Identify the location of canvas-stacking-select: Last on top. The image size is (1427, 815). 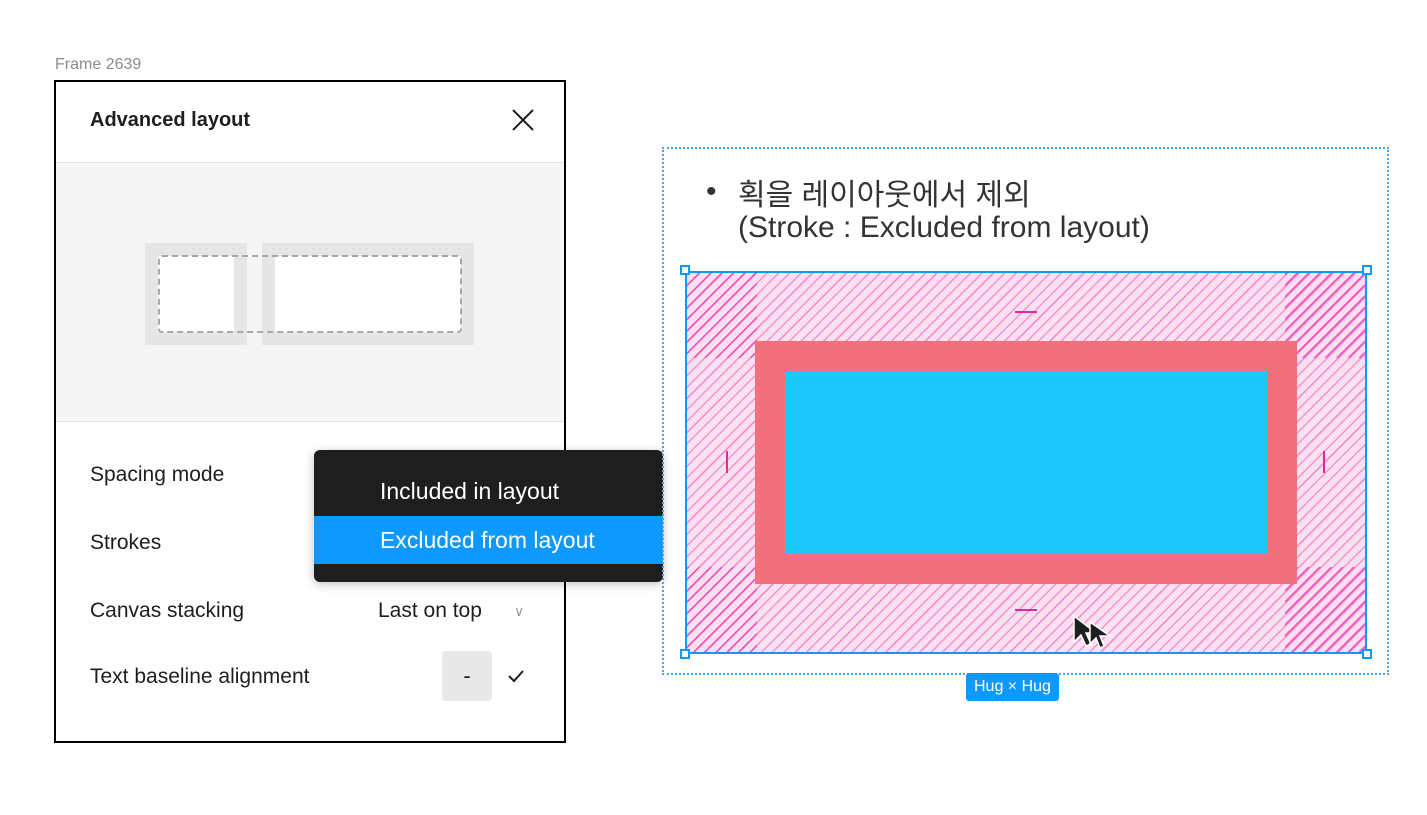
(430, 611).